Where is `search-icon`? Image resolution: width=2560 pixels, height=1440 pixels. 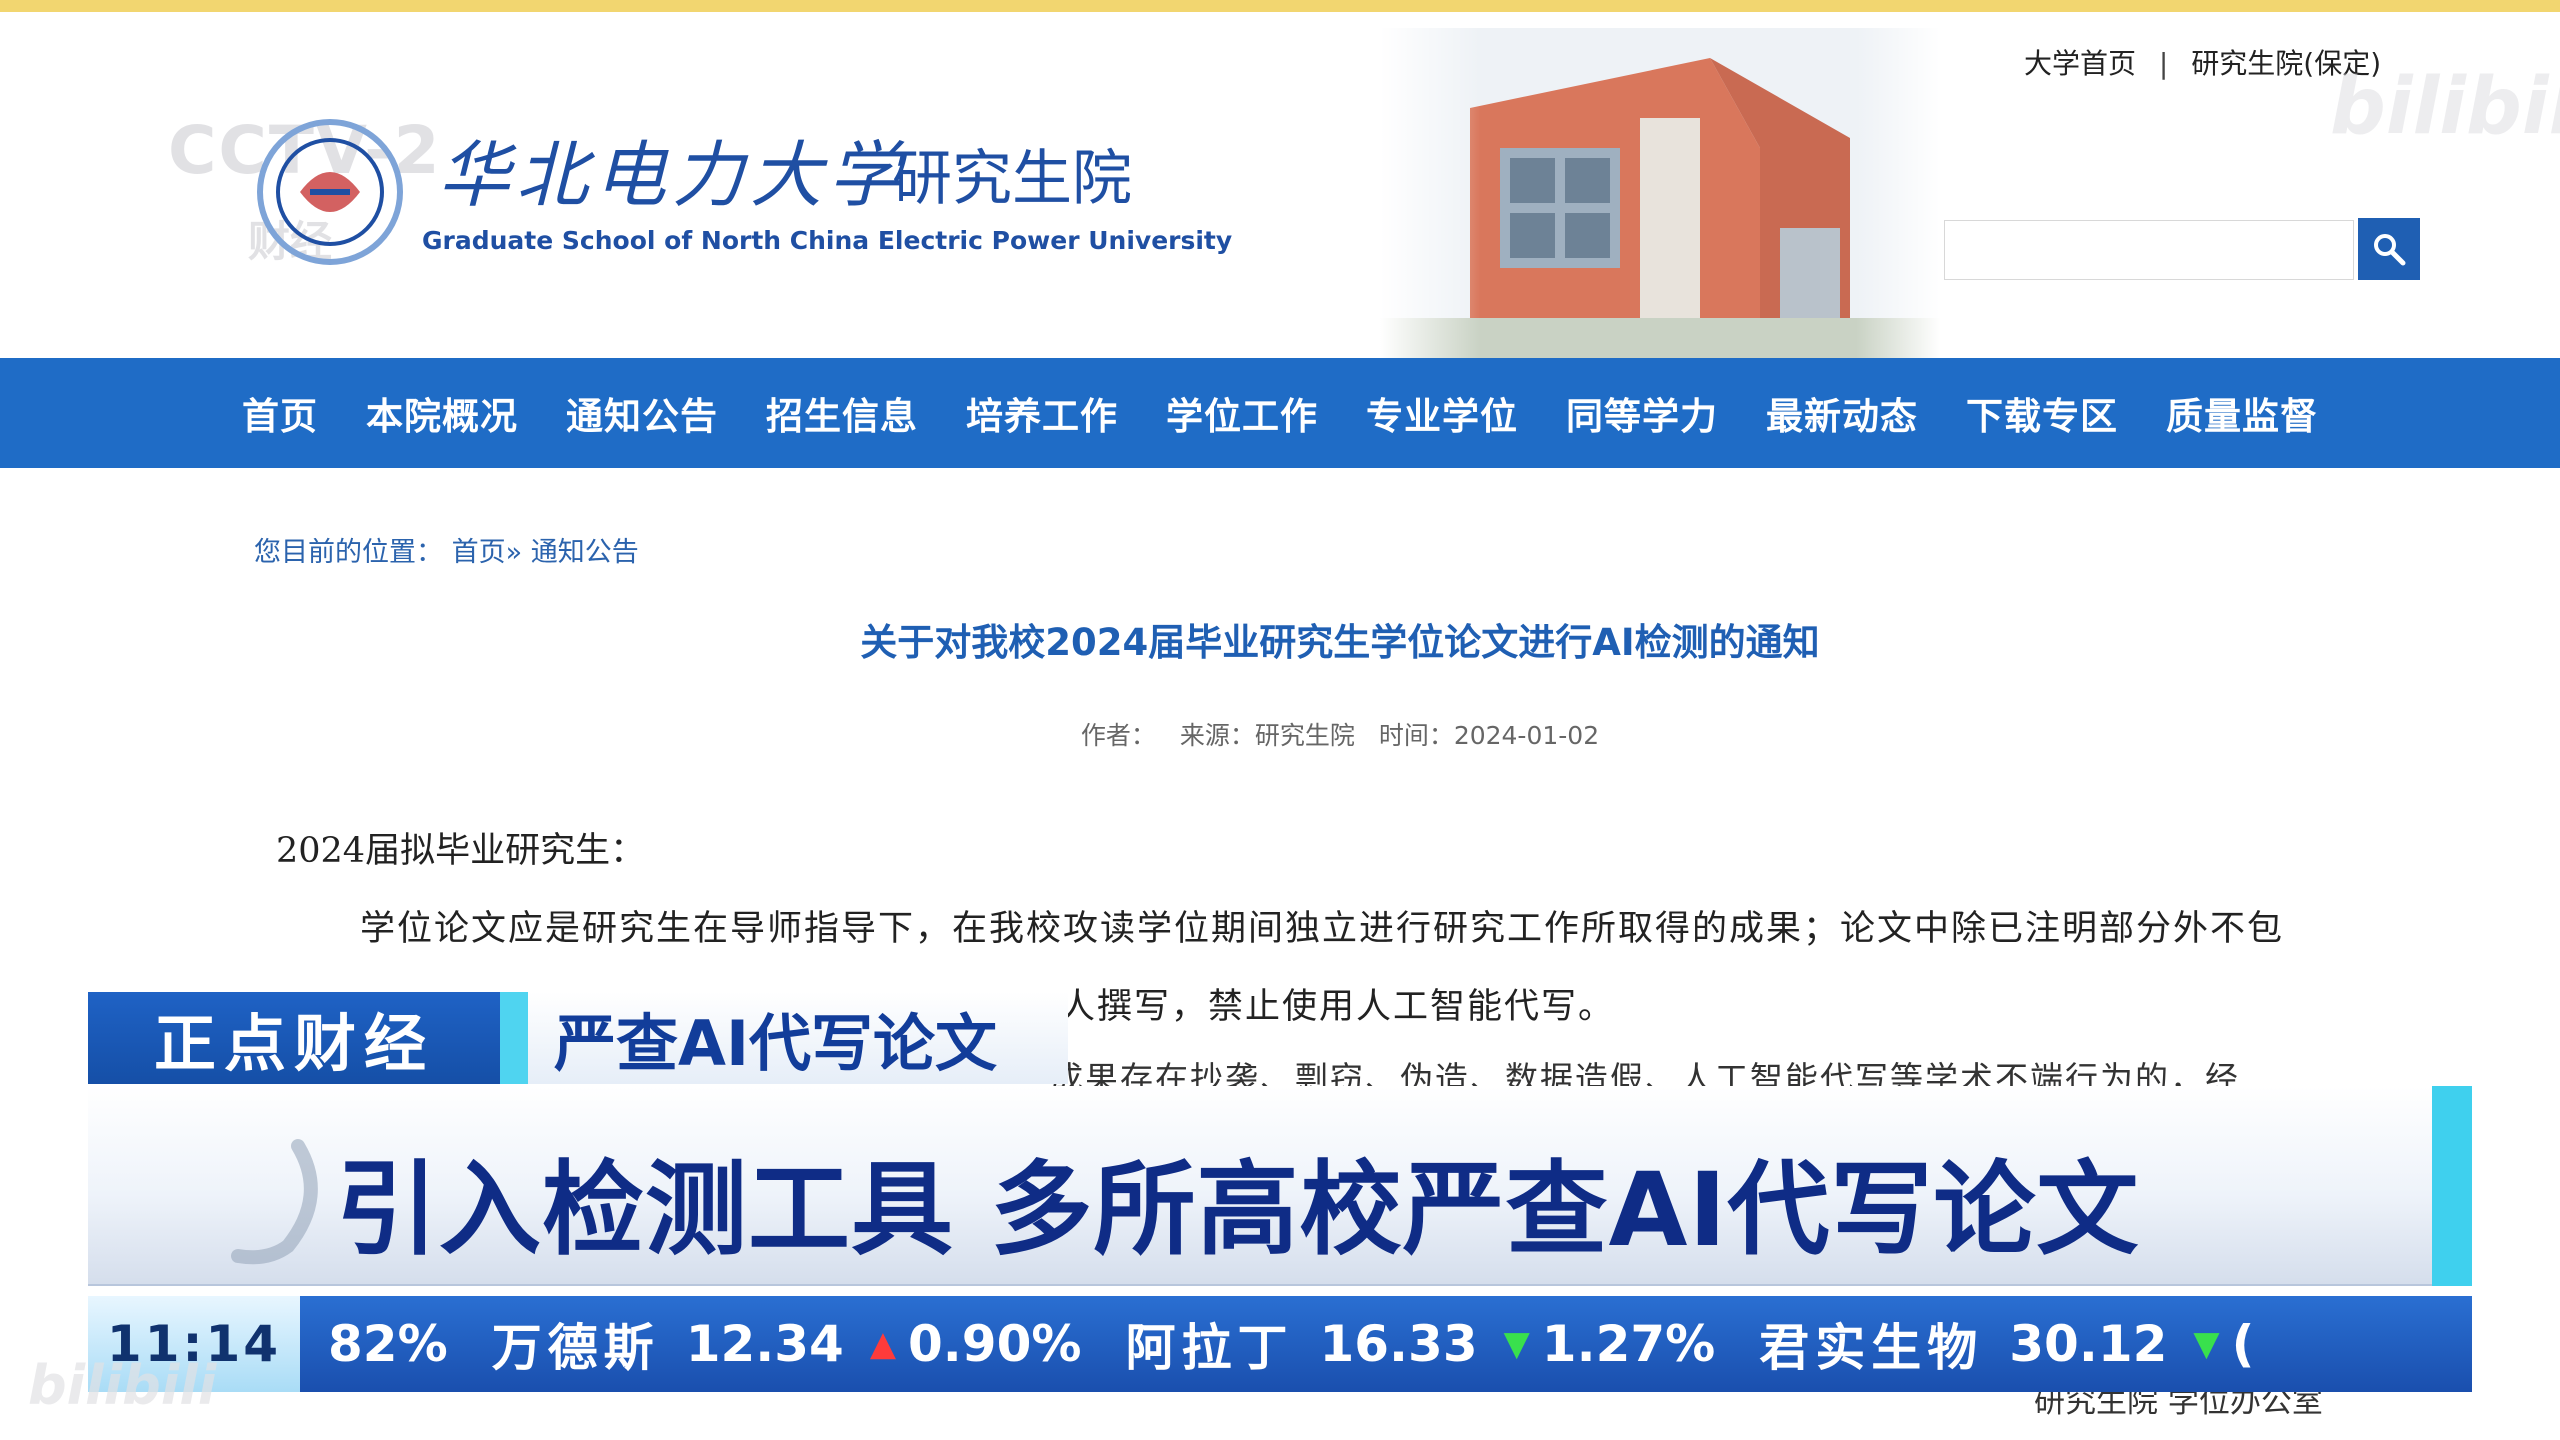 search-icon is located at coordinates (2390, 250).